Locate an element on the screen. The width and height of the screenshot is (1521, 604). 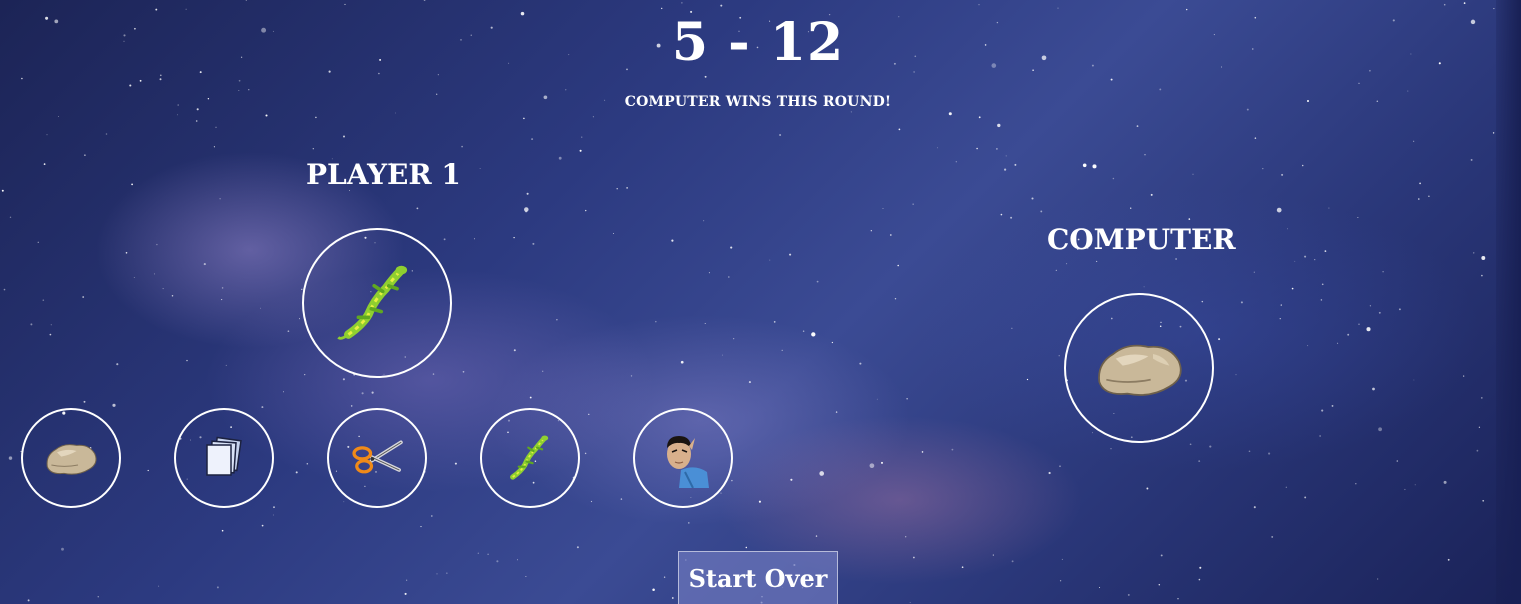
lizard-icon is located at coordinates (372, 302).